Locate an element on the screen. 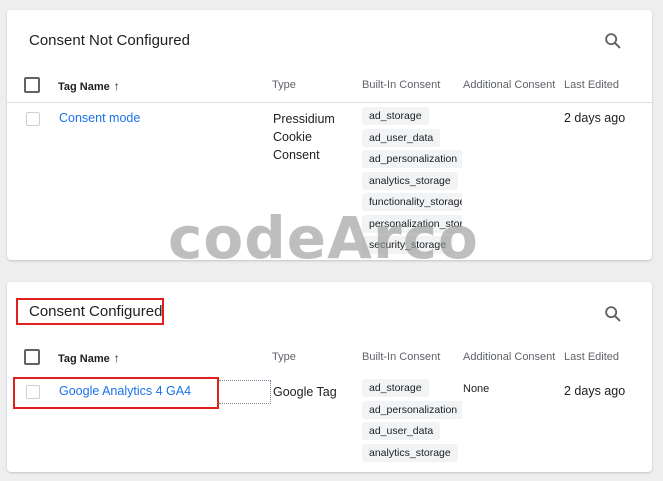 Image resolution: width=663 pixels, height=481 pixels. tag-name-link: Consent mode is located at coordinates (99, 118).